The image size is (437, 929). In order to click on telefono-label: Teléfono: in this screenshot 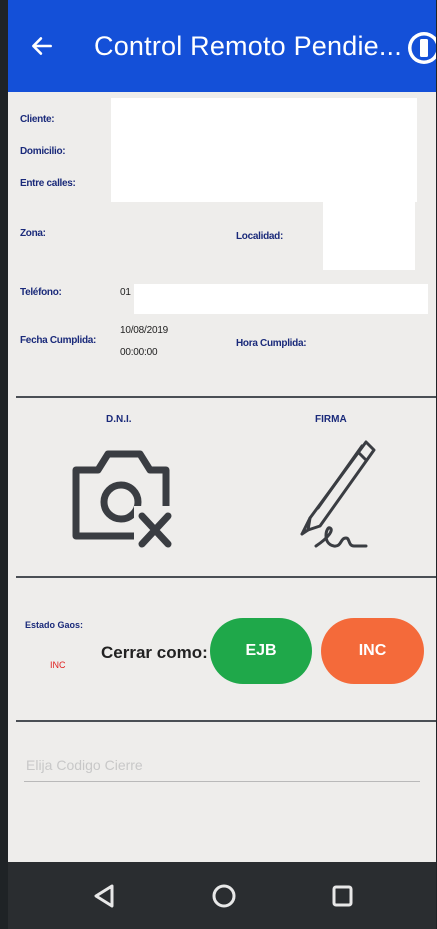, I will do `click(41, 292)`.